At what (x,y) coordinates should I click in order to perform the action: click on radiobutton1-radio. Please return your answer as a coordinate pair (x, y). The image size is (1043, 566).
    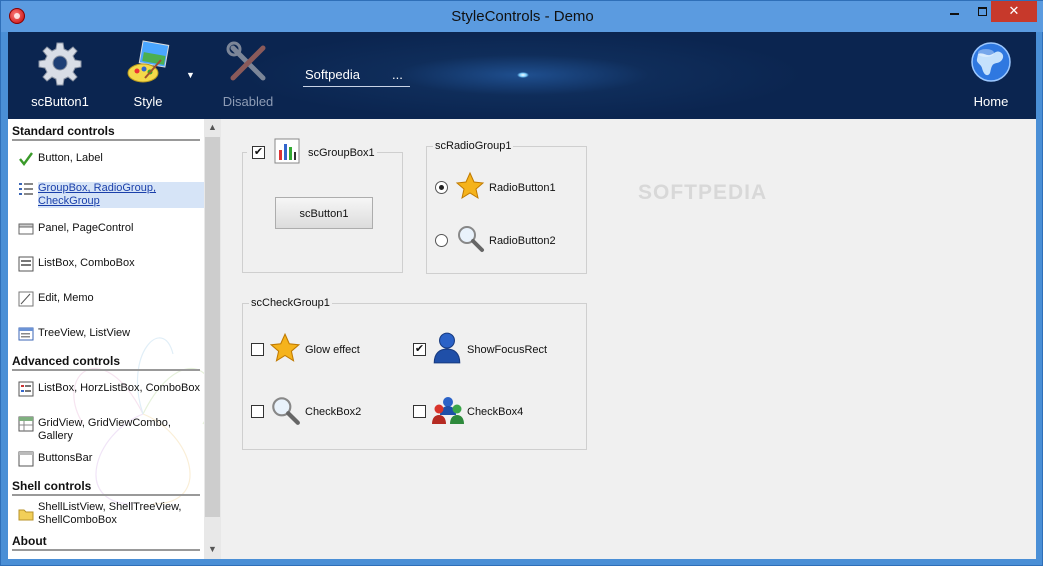
    Looking at the image, I should click on (441, 187).